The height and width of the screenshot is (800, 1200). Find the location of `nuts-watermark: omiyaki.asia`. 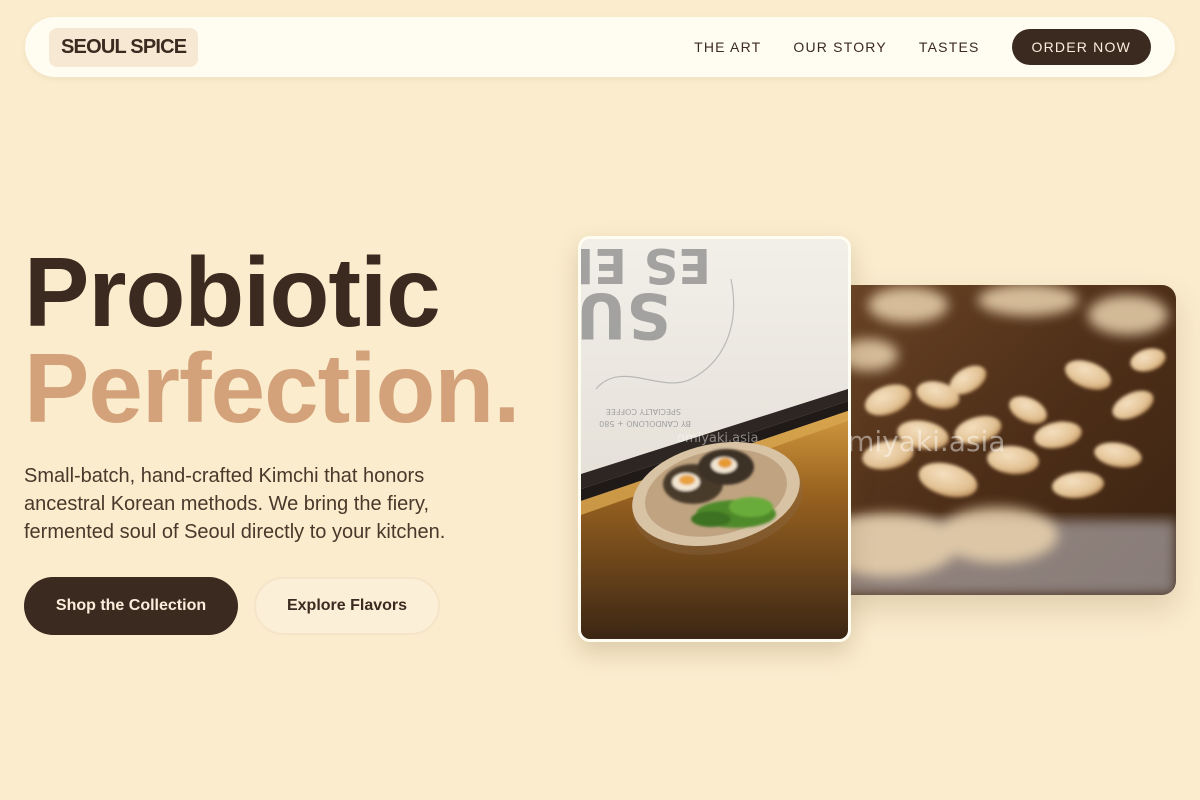

nuts-watermark: omiyaki.asia is located at coordinates (918, 441).